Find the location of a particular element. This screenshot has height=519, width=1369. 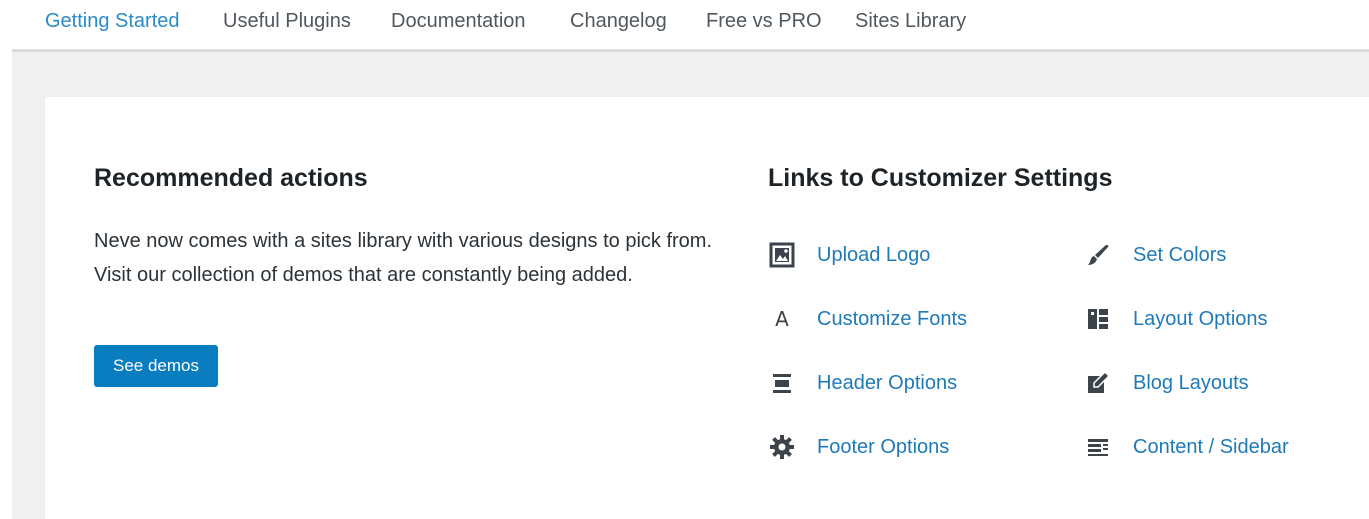

customize-fonts-label: Customize Fonts is located at coordinates (892, 318).